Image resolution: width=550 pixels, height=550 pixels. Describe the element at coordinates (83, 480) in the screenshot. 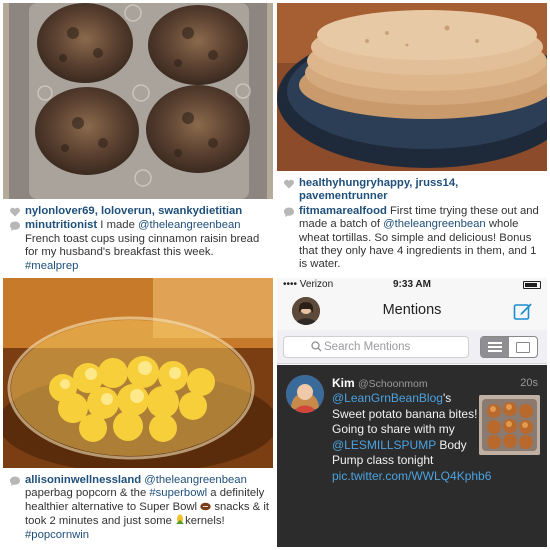

I see `comment-username: allisoninwellnessland` at that location.